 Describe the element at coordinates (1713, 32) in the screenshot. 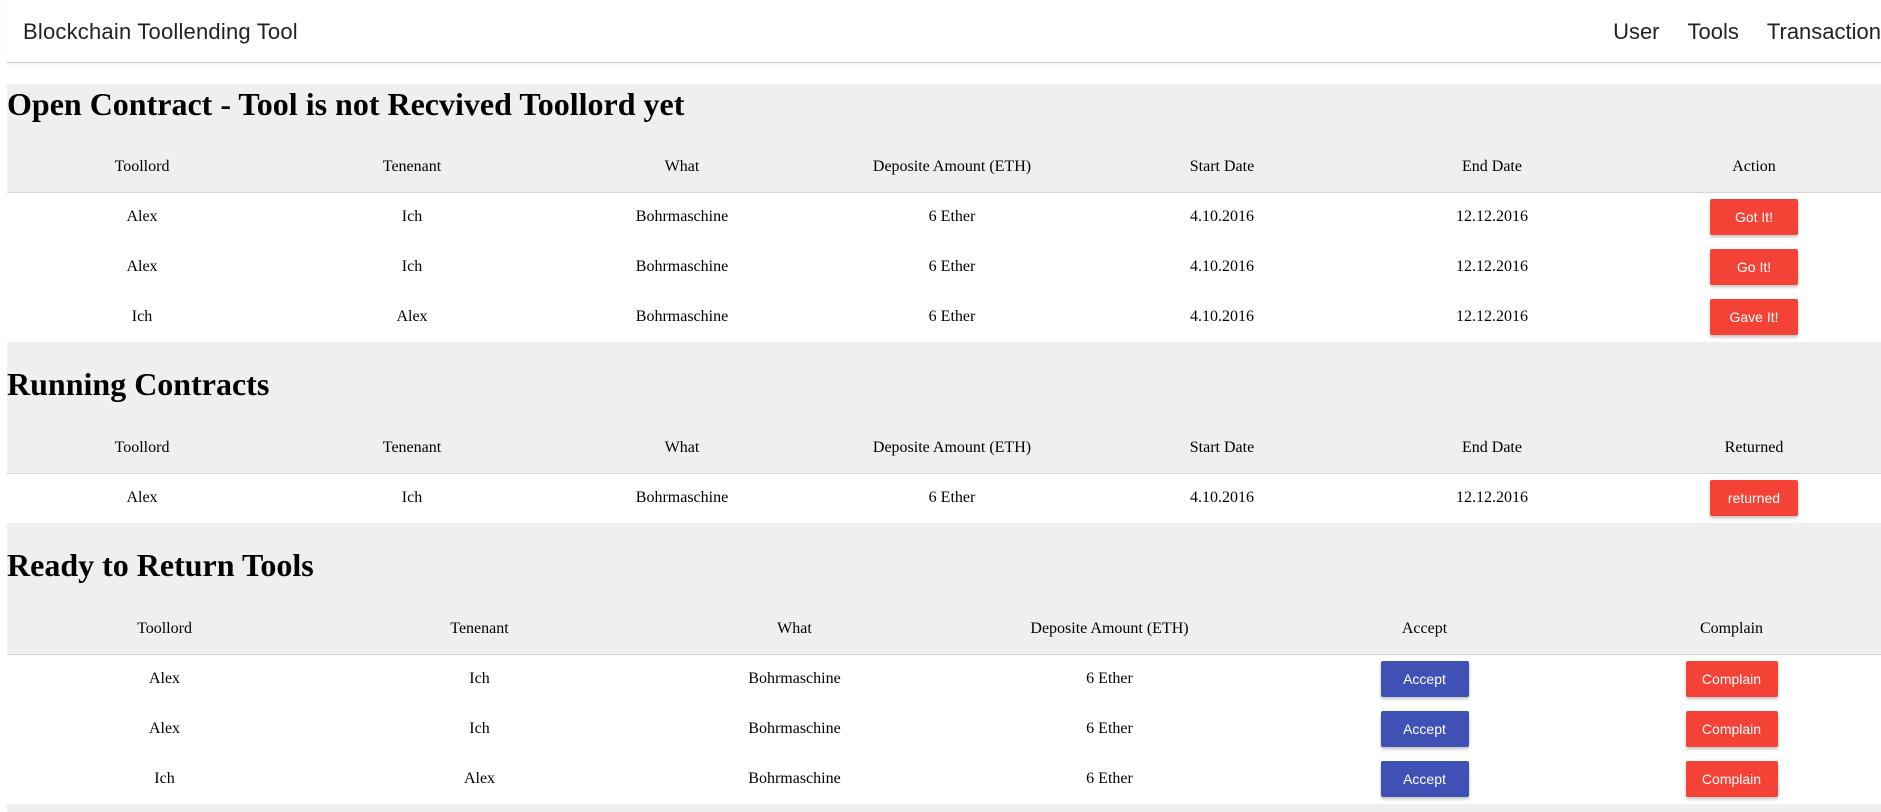

I see `nav-link-tools: Tools` at that location.